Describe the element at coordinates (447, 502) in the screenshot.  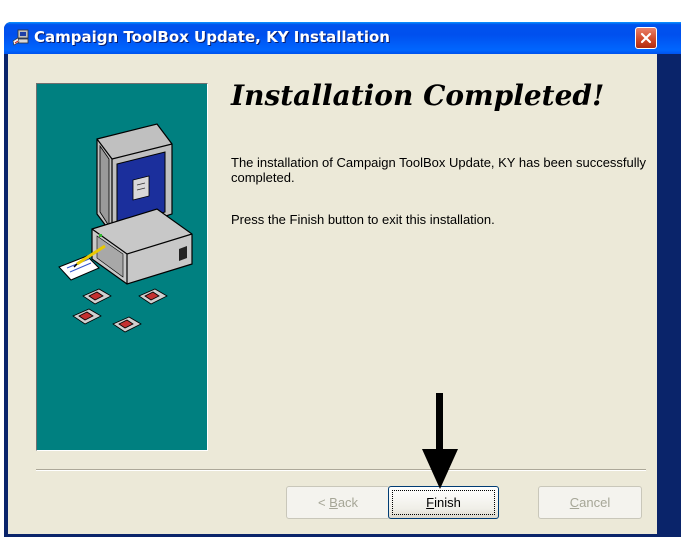
I see `finish-button-rest: inish` at that location.